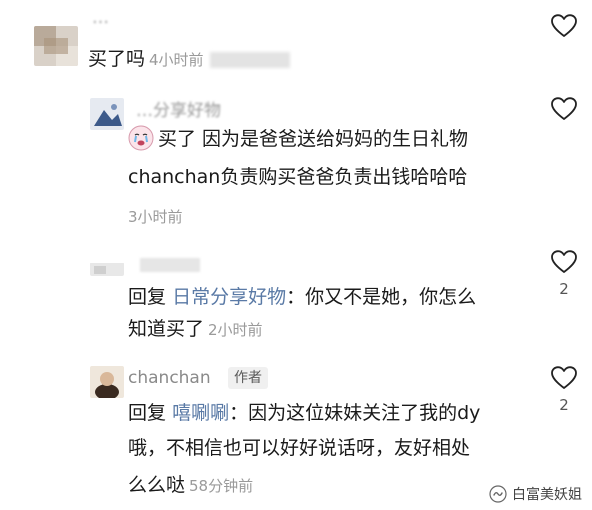 The height and width of the screenshot is (510, 592). Describe the element at coordinates (547, 495) in the screenshot. I see `watermark-text: 白富美妖姐` at that location.